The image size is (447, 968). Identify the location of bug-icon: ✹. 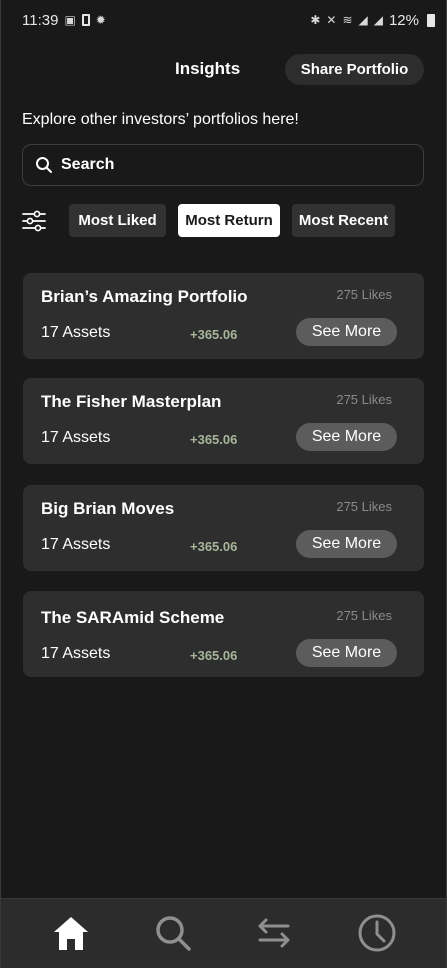
(100, 20).